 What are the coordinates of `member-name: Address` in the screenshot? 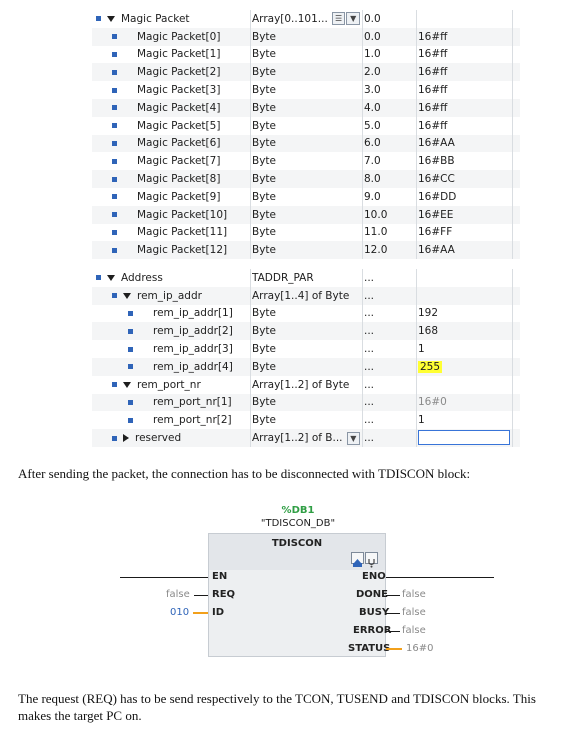 It's located at (142, 277).